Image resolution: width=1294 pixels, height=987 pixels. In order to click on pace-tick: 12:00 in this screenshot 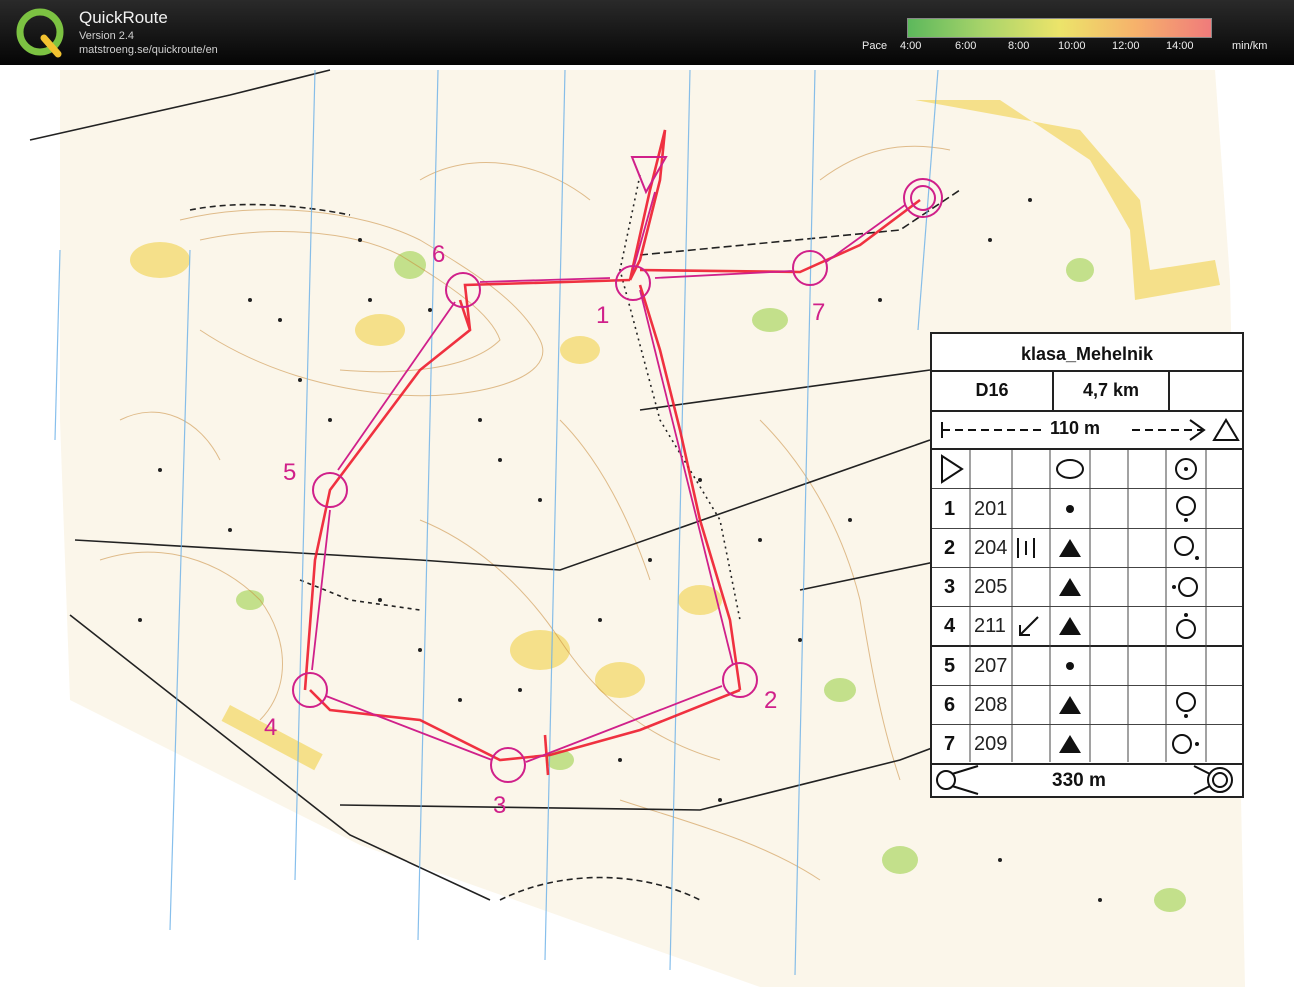, I will do `click(1126, 46)`.